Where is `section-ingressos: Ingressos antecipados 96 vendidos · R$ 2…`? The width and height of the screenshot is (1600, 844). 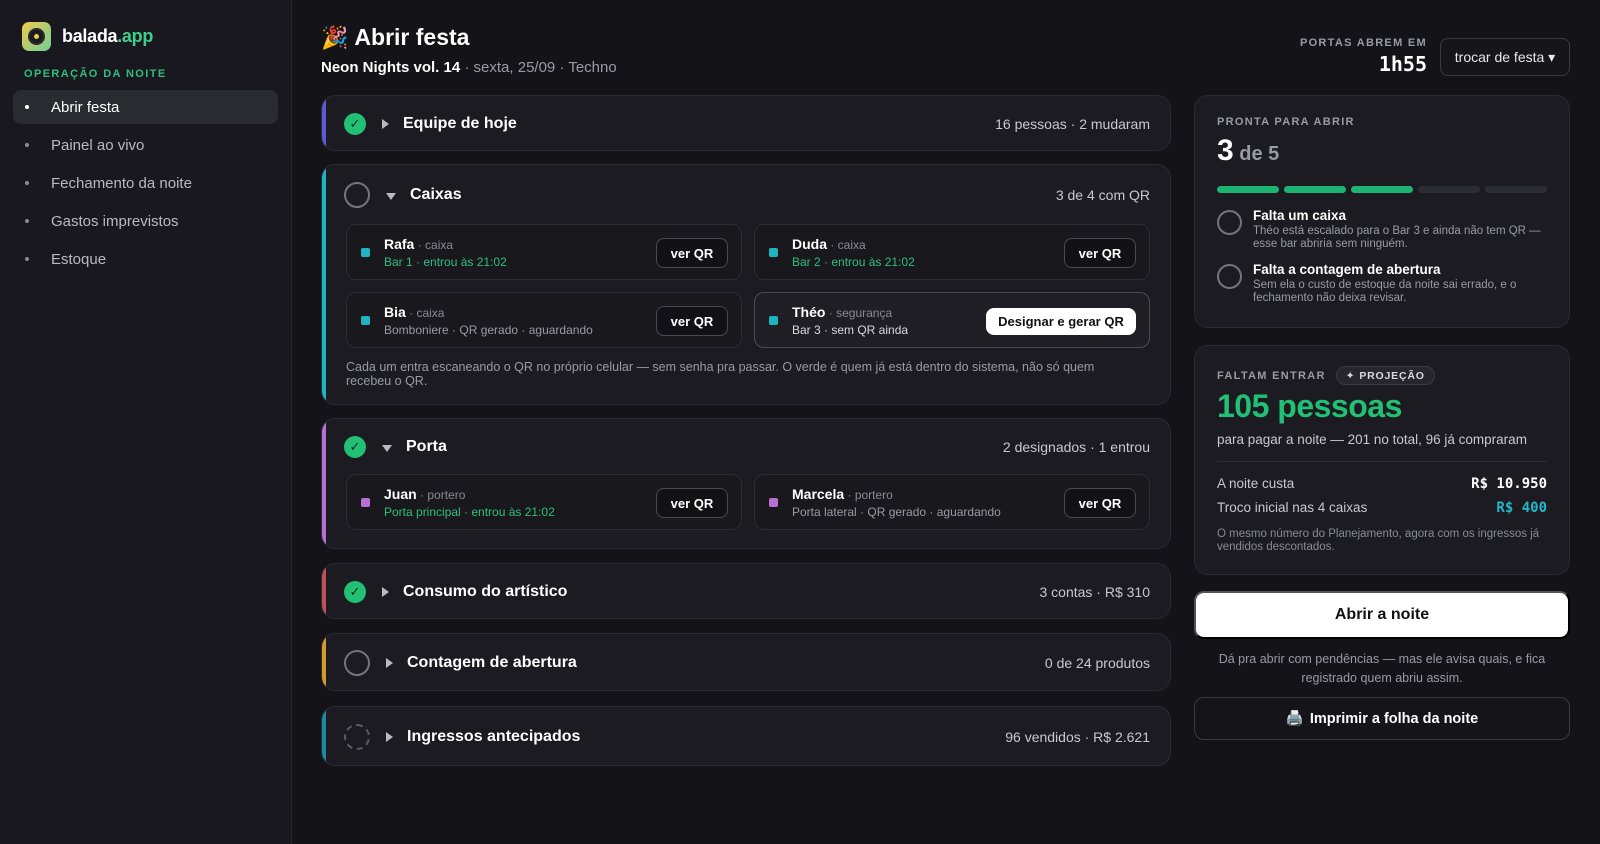 section-ingressos: Ingressos antecipados 96 vendidos · R$ 2… is located at coordinates (746, 736).